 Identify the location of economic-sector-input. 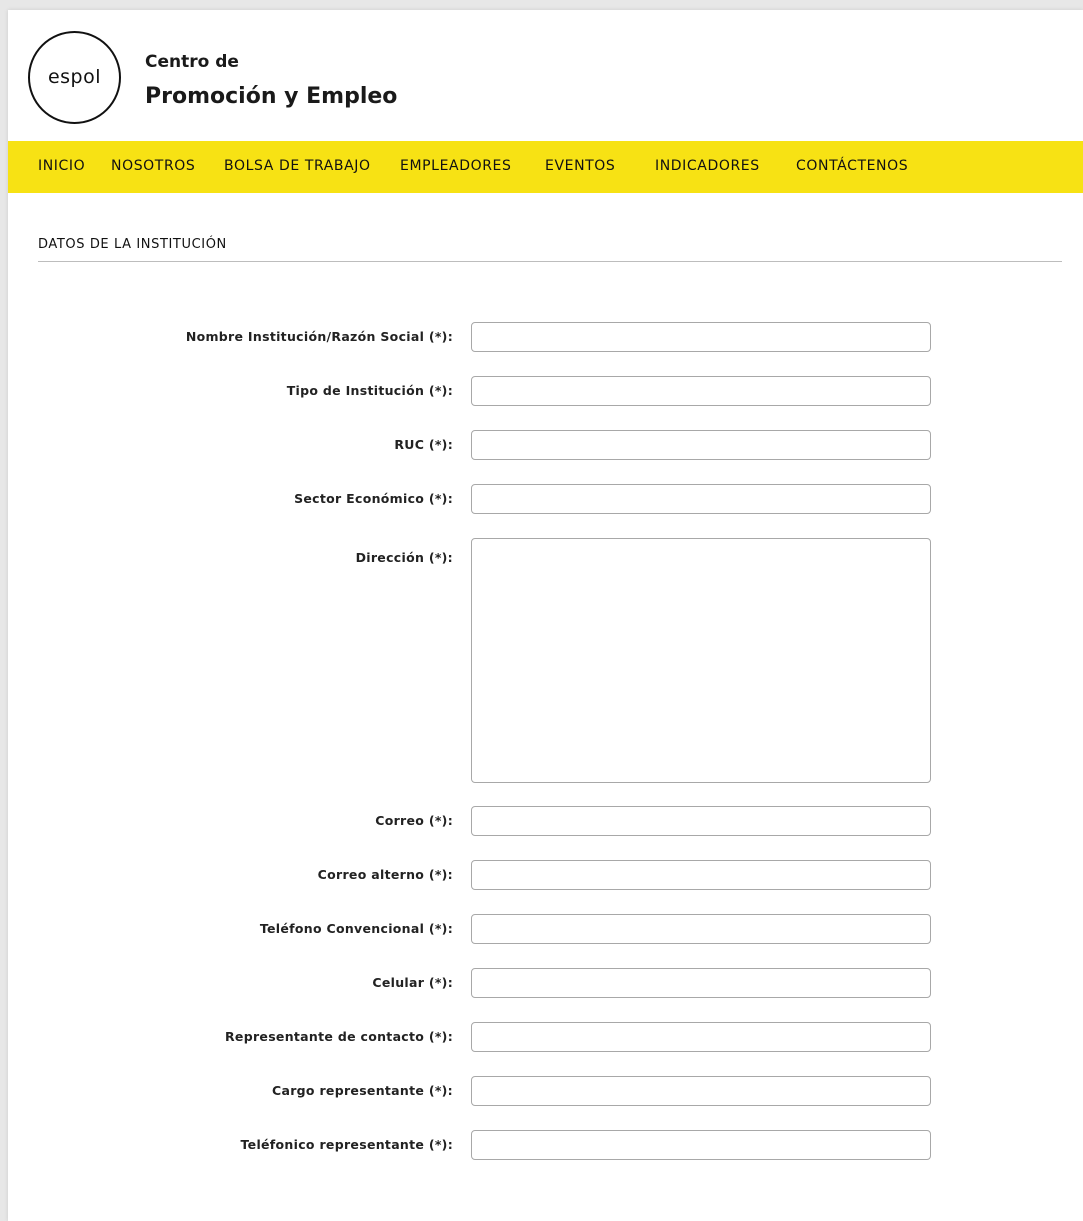
(701, 499).